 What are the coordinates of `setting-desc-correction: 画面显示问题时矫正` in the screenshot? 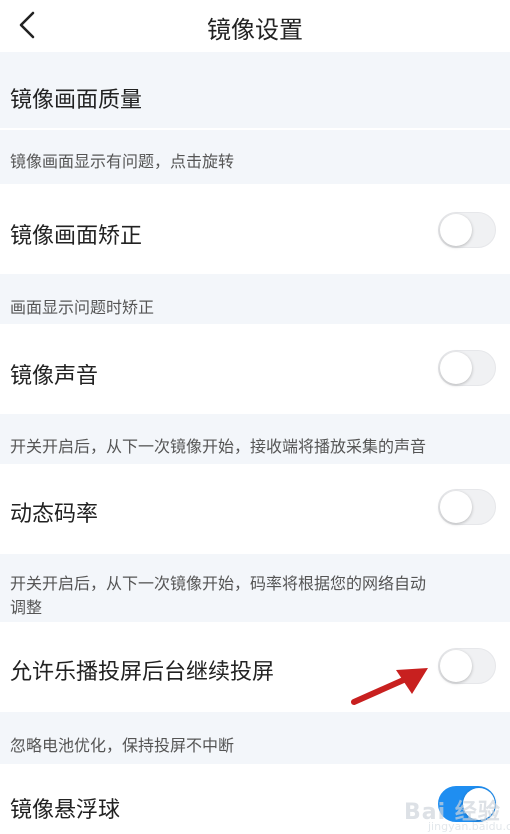 It's located at (82, 307).